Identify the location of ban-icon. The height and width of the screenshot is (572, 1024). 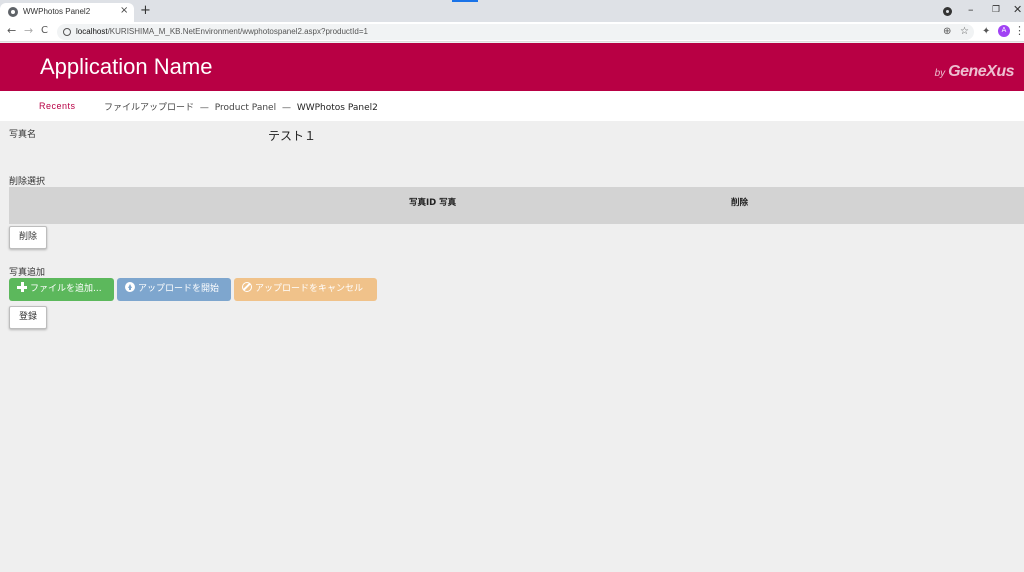
(247, 287).